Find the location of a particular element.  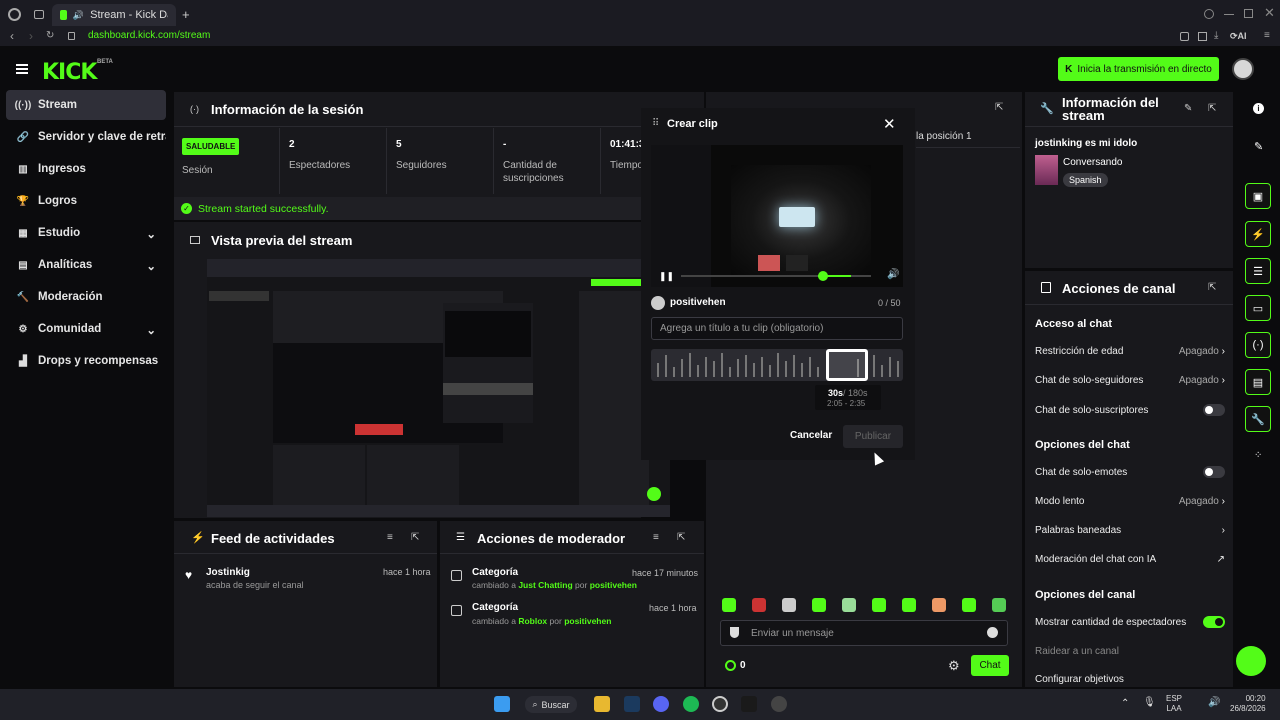

opera-gx-icon is located at coordinates (720, 704).